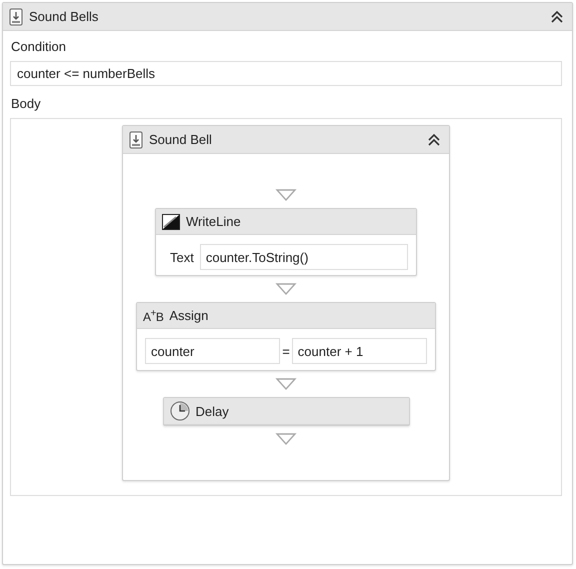 Image resolution: width=576 pixels, height=569 pixels. What do you see at coordinates (286, 242) in the screenshot?
I see `writeline-activity: WriteLine Text counter.ToString()` at bounding box center [286, 242].